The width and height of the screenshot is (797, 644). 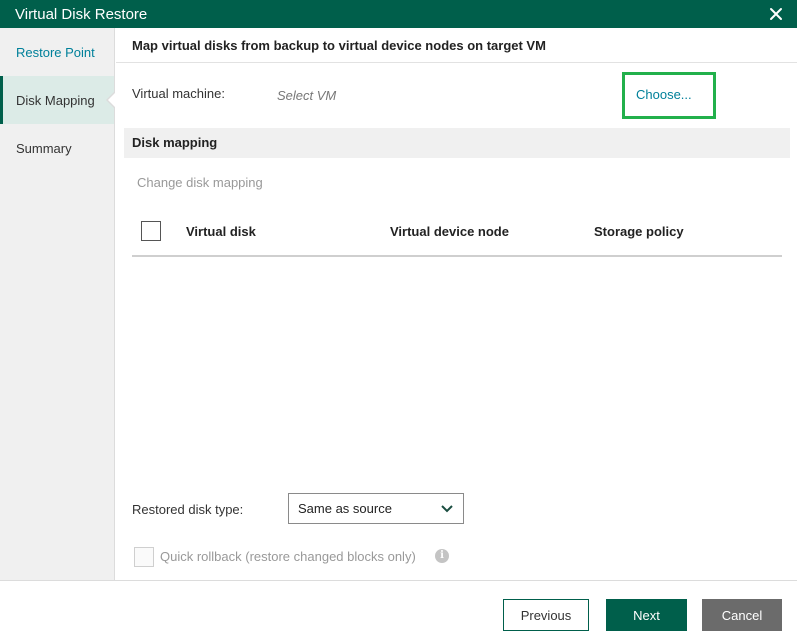 What do you see at coordinates (457, 143) in the screenshot?
I see `disk-mapping-section-title: Disk mapping` at bounding box center [457, 143].